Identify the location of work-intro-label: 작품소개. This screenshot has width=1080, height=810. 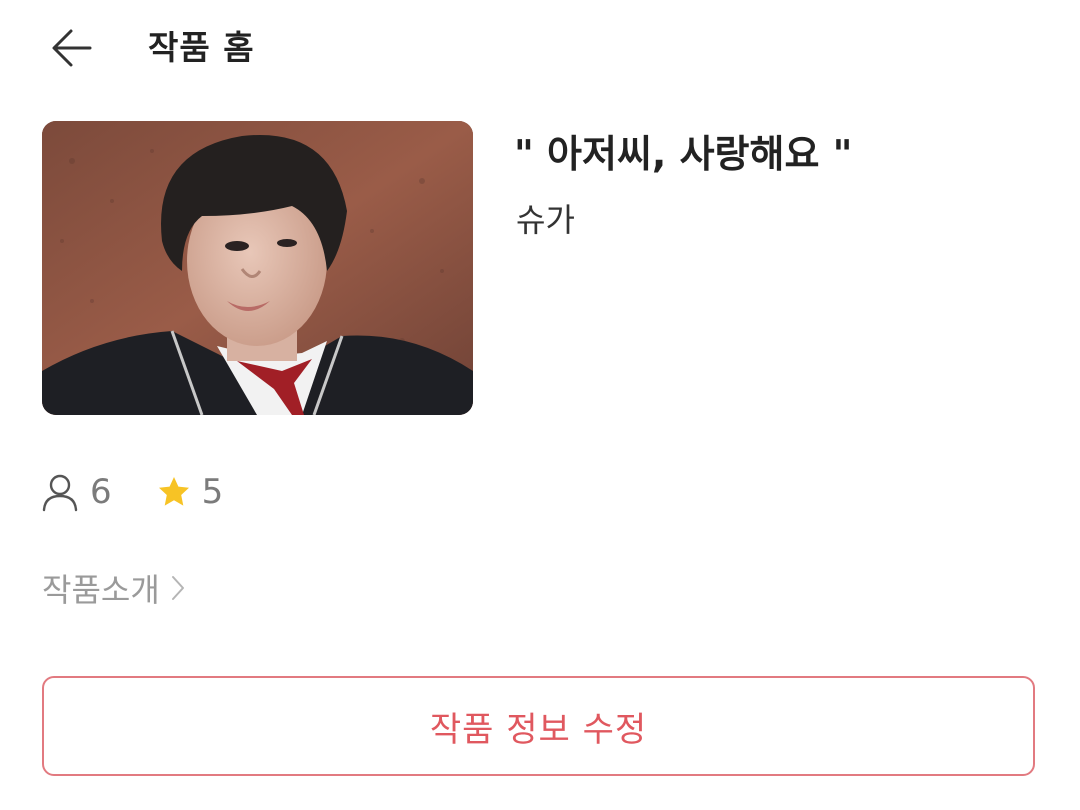
(101, 590).